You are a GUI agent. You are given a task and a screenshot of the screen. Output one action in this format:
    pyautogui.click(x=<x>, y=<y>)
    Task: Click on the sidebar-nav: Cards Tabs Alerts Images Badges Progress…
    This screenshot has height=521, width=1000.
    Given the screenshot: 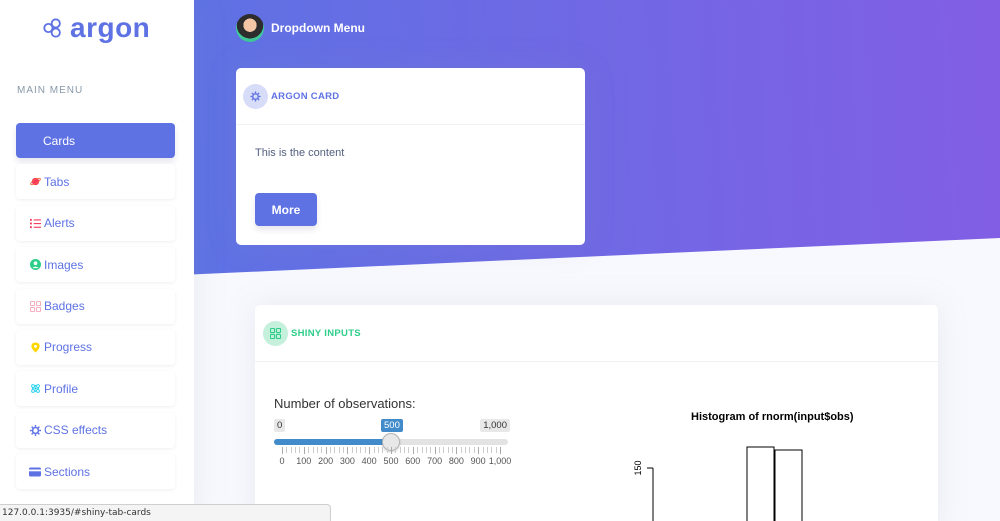 What is the action you would take?
    pyautogui.click(x=95, y=309)
    